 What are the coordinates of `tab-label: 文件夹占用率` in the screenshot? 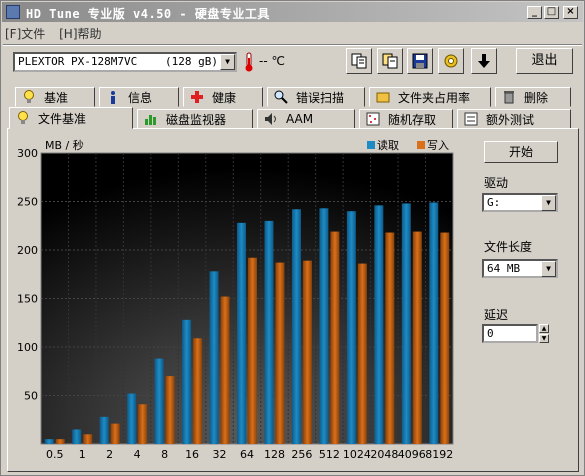 It's located at (434, 97).